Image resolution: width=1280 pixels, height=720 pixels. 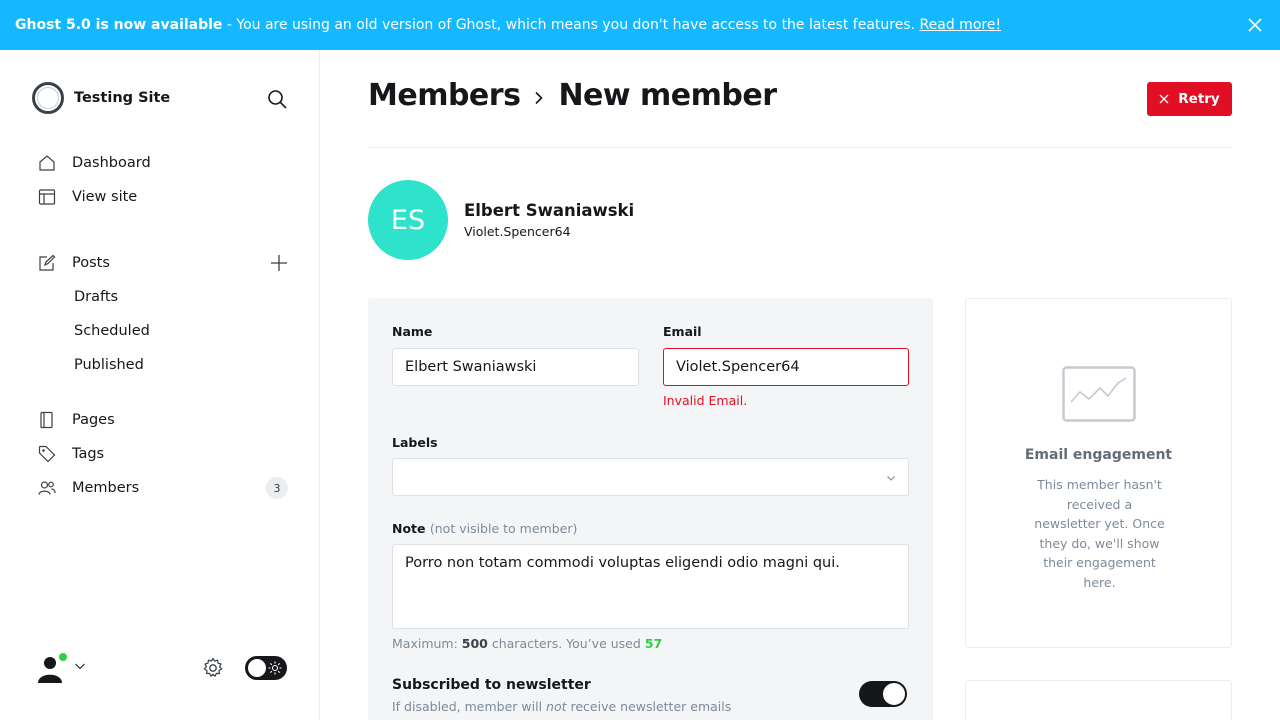 What do you see at coordinates (527, 643) in the screenshot?
I see `note-counter: Maximum: 500 characters. You’ve used 57` at bounding box center [527, 643].